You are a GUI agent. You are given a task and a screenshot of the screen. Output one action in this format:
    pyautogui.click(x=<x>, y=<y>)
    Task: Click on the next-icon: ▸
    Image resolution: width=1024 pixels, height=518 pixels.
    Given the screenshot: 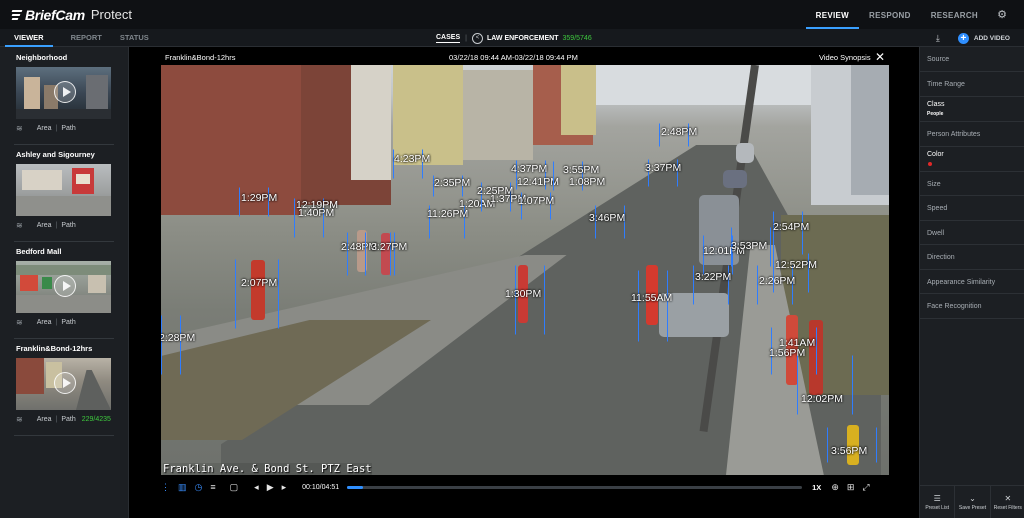 What is the action you would take?
    pyautogui.click(x=284, y=487)
    